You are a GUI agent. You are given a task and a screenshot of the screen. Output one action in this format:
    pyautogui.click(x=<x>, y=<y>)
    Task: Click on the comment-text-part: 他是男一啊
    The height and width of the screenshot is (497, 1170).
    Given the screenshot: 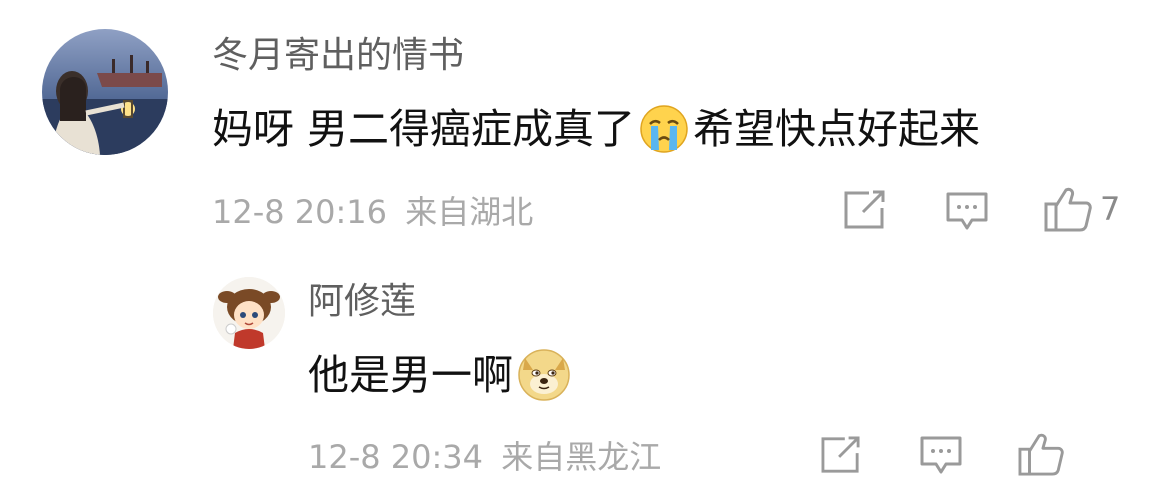 What is the action you would take?
    pyautogui.click(x=410, y=374)
    